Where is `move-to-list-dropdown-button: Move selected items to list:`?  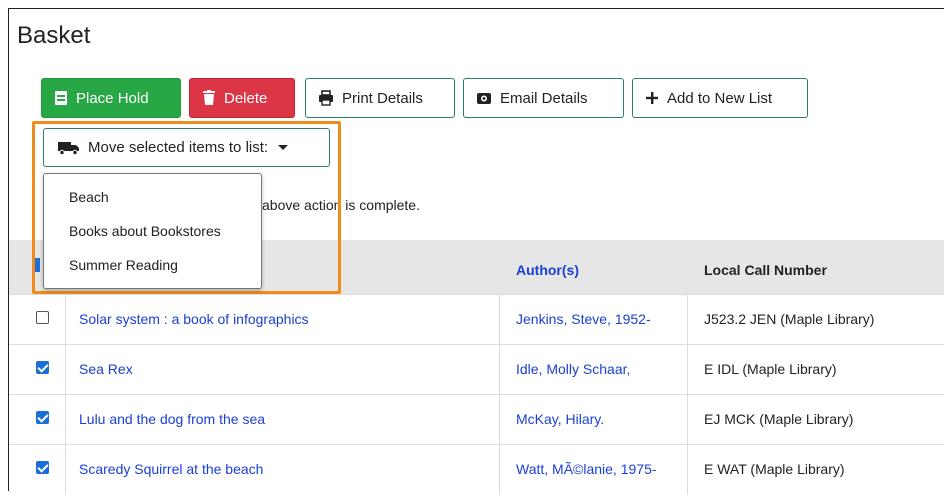
move-to-list-dropdown-button: Move selected items to list: is located at coordinates (186, 147).